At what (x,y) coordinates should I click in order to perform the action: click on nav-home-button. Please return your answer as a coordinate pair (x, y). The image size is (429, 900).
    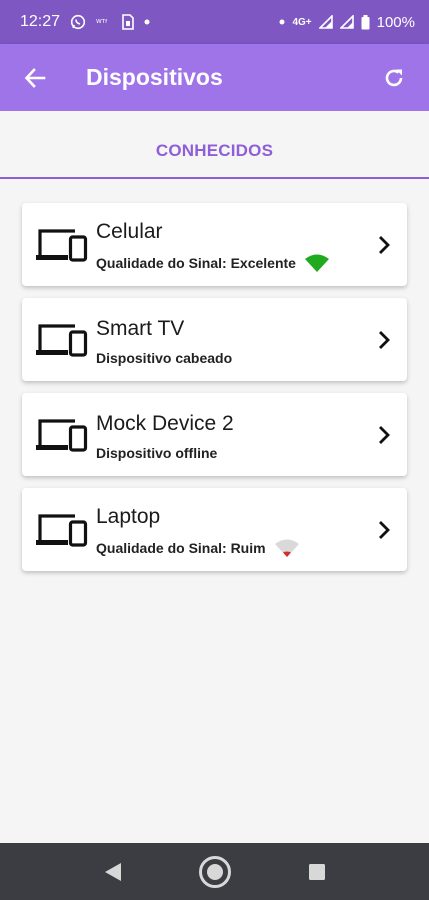
    Looking at the image, I should click on (215, 872).